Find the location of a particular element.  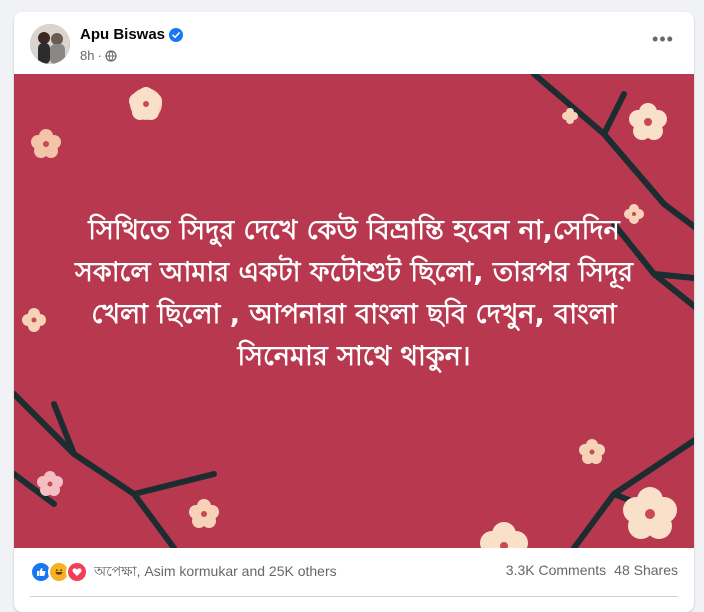

verified-badge-icon is located at coordinates (176, 34).